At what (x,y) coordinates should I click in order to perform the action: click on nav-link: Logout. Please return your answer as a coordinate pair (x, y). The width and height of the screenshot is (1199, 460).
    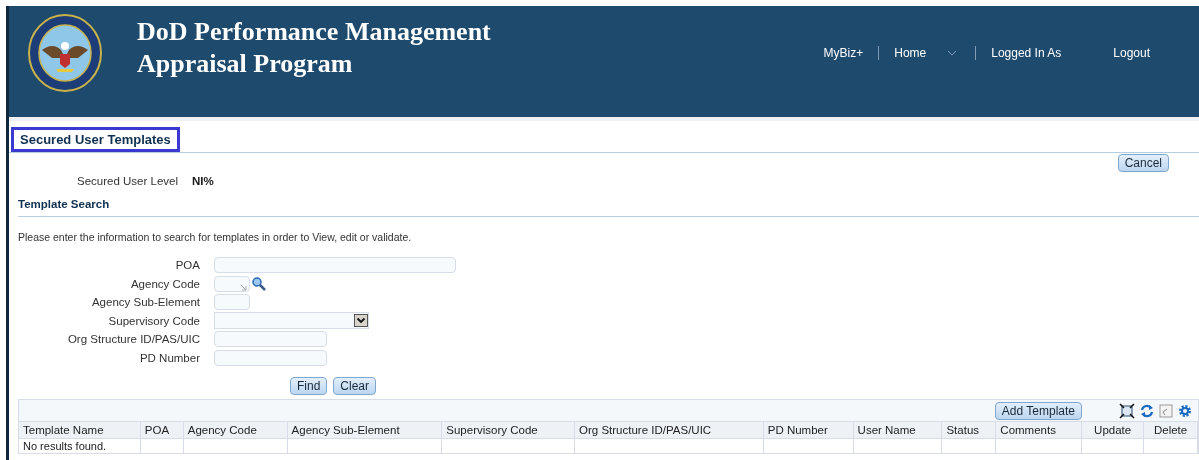
    Looking at the image, I should click on (1131, 53).